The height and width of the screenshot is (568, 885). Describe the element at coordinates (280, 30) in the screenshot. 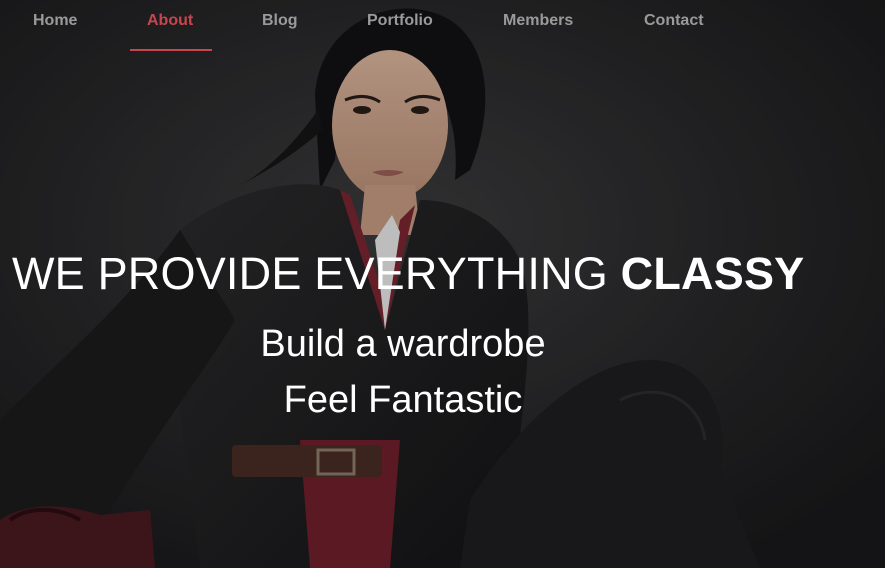

I see `nav-item-blog: Blog` at that location.